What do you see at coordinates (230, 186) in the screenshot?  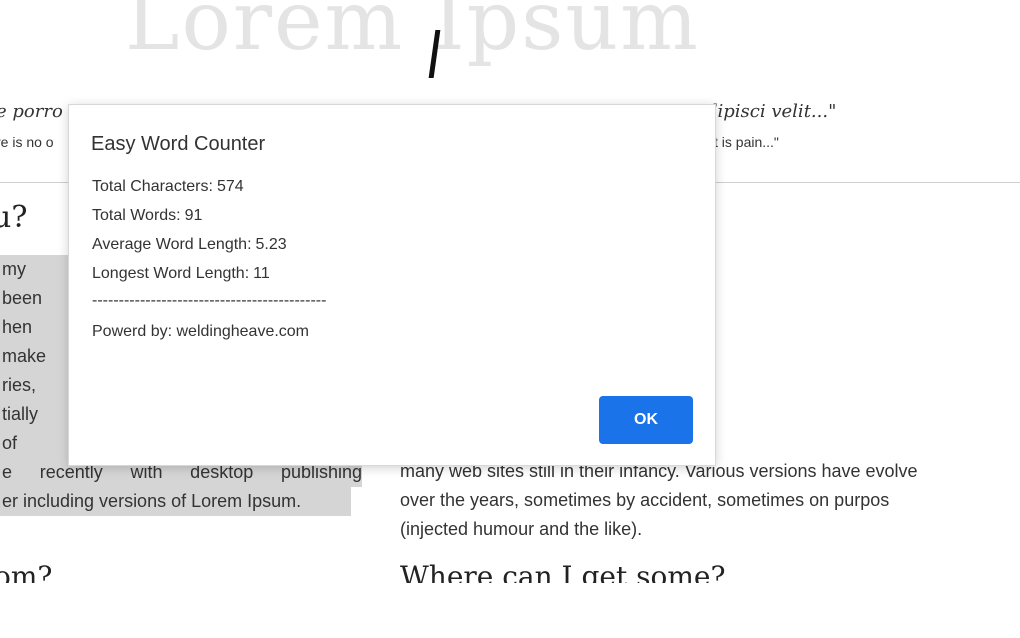 I see `total-characters-value: 574` at bounding box center [230, 186].